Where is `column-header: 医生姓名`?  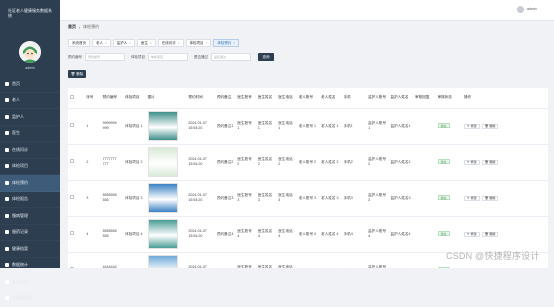
column-header: 医生姓名 is located at coordinates (266, 98).